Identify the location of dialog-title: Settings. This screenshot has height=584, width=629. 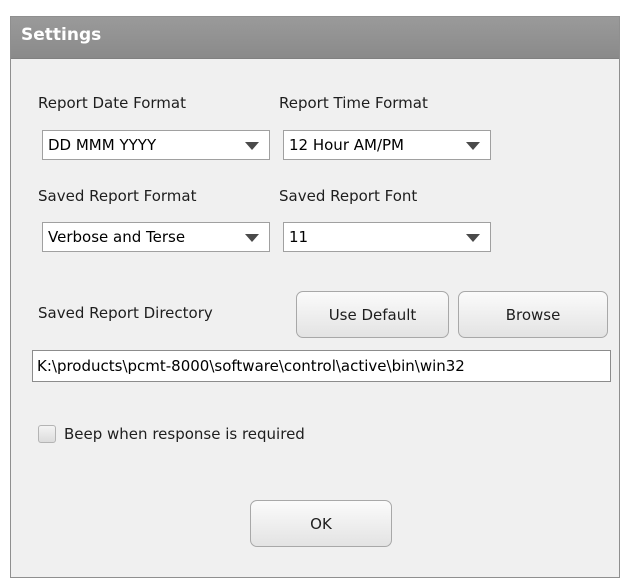
(61, 35).